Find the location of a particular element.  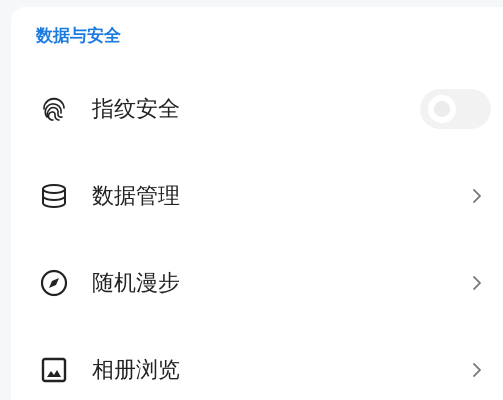

database-icon is located at coordinates (54, 196).